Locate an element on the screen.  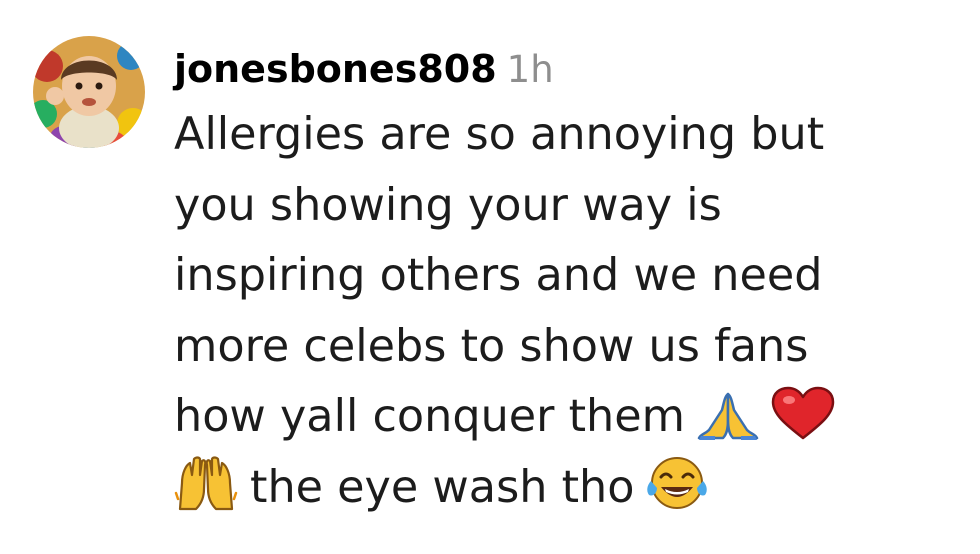
comment-line: how yall conquer them is located at coordinates (429, 416).